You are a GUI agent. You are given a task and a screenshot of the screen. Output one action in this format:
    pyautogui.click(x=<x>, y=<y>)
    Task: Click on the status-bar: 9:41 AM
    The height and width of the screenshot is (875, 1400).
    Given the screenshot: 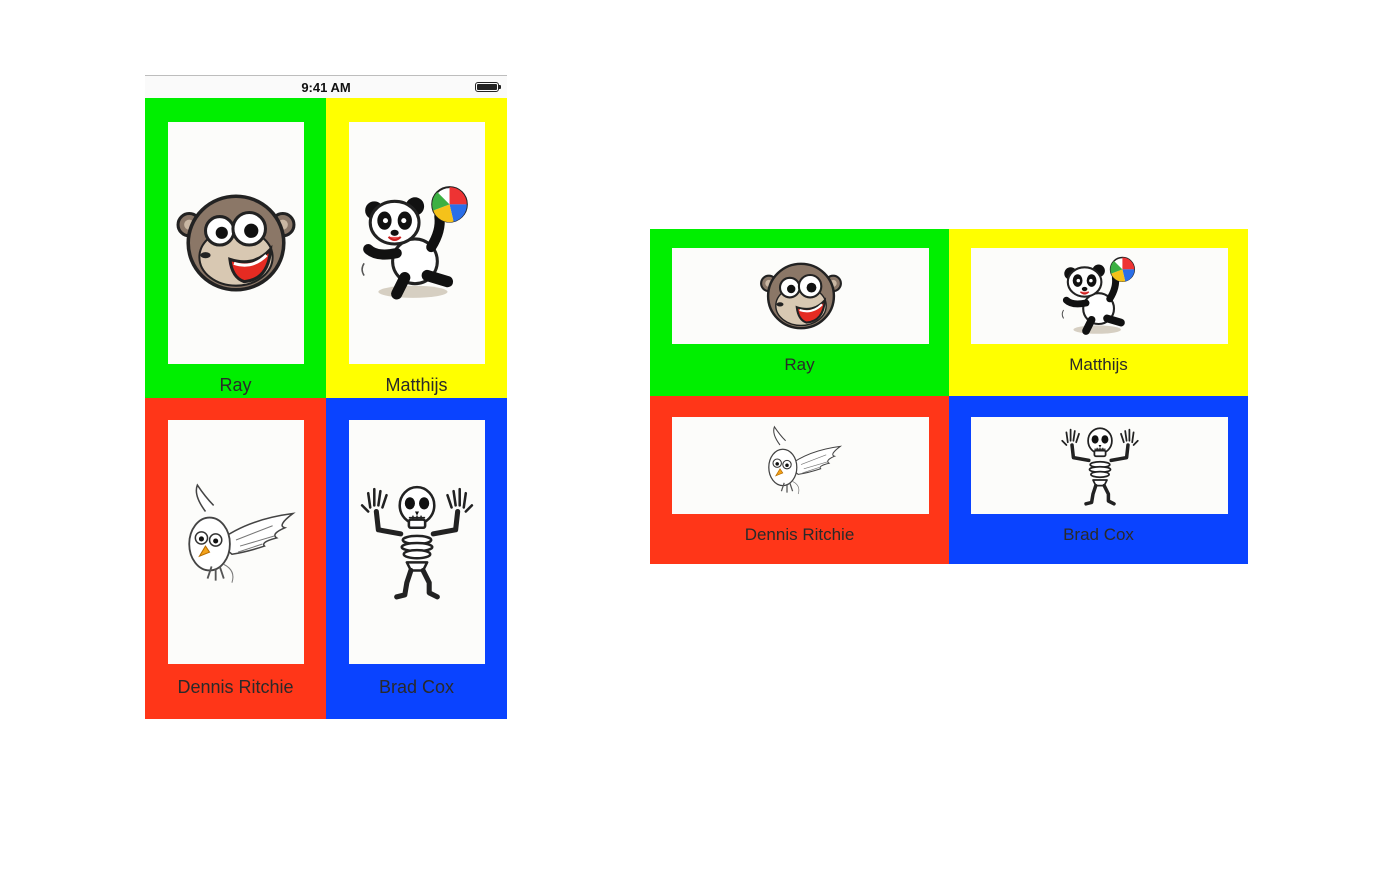 What is the action you would take?
    pyautogui.click(x=326, y=87)
    